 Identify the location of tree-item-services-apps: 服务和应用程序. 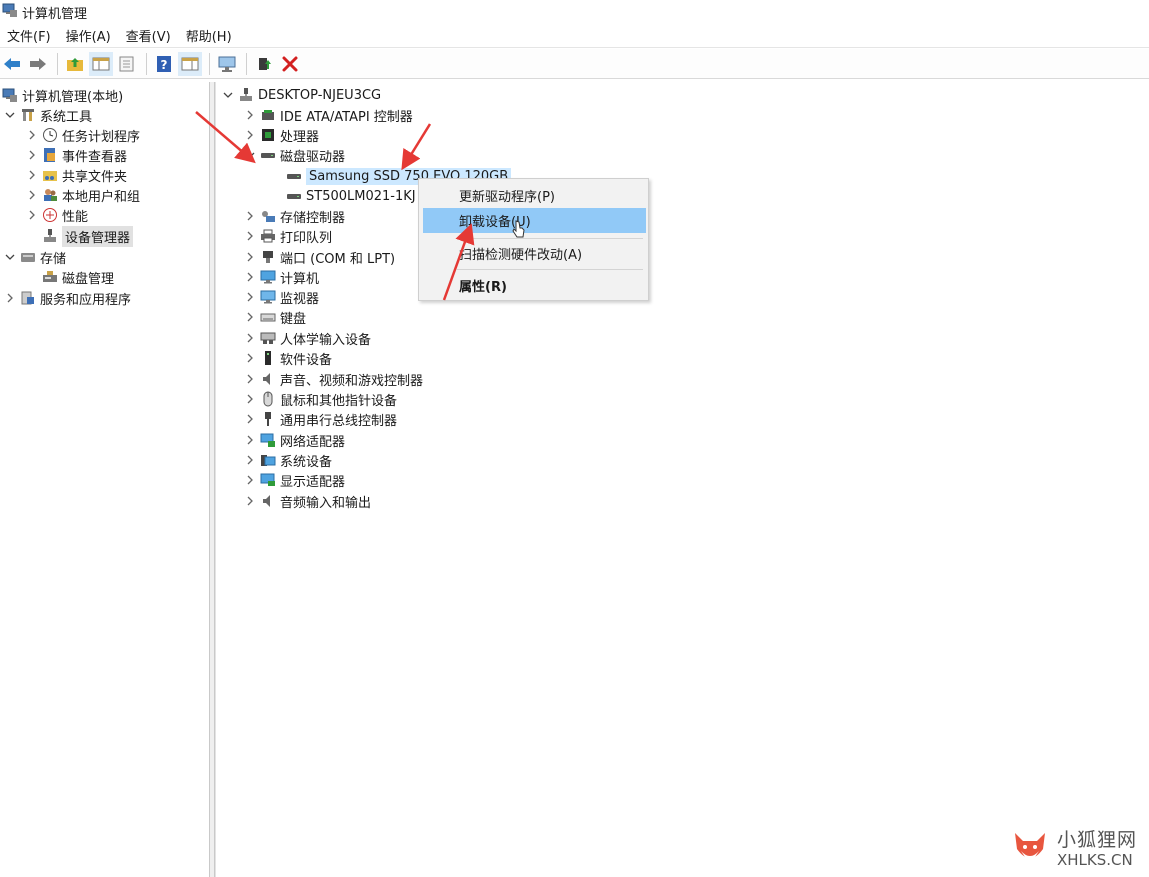
(67, 298).